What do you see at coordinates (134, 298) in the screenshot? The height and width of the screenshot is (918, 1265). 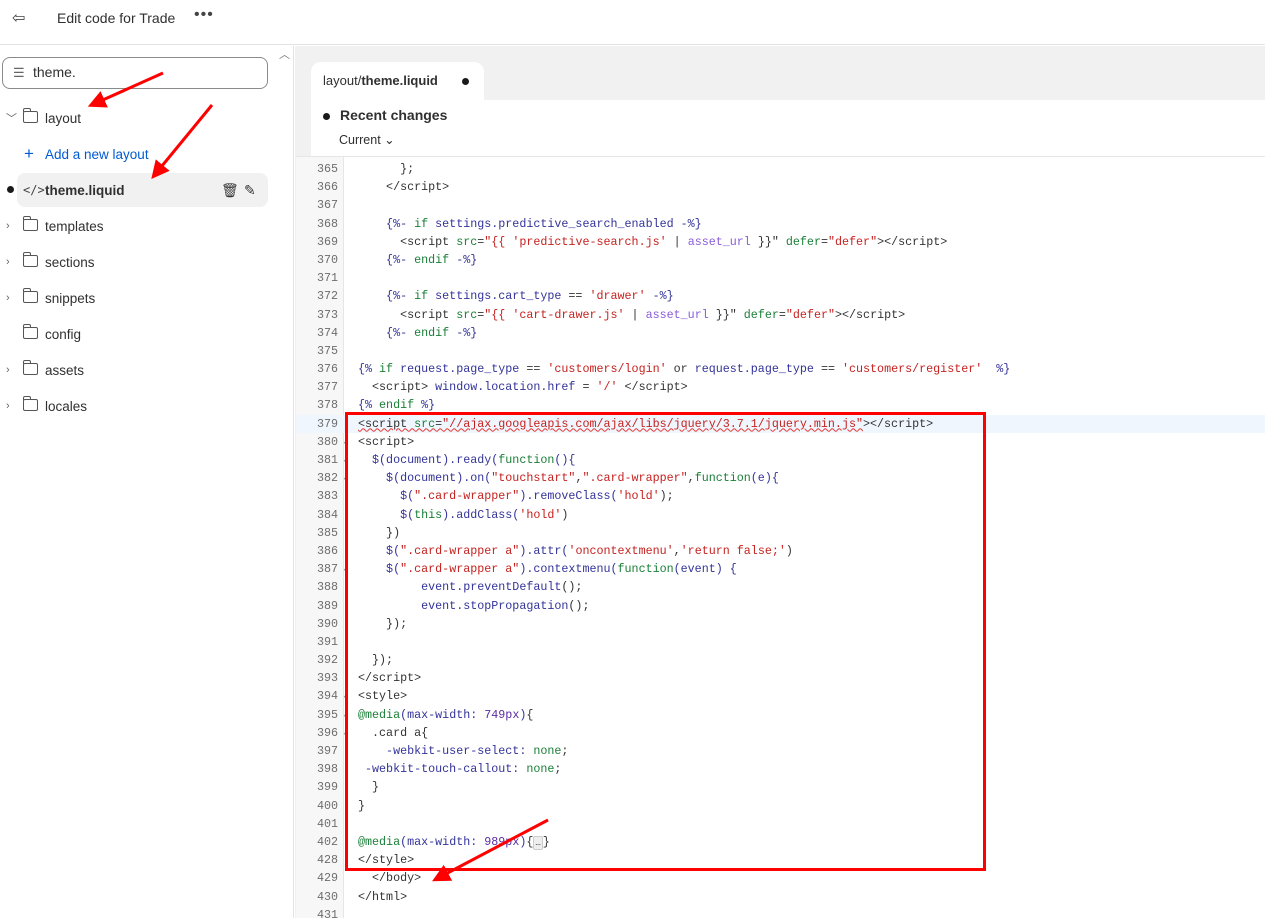 I see `folder-snippets: › snippets` at bounding box center [134, 298].